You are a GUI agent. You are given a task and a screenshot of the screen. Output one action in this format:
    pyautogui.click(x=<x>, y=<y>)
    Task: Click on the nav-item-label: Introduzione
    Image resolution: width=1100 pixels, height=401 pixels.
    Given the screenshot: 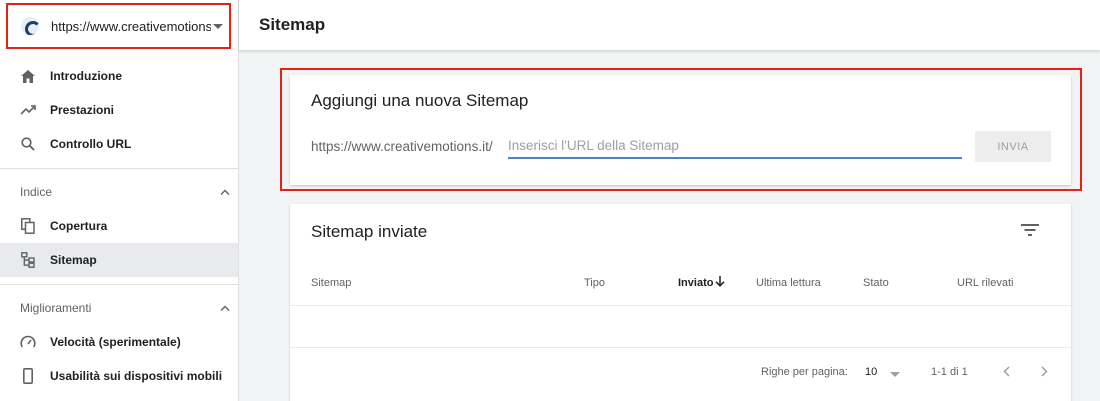 What is the action you would take?
    pyautogui.click(x=86, y=76)
    